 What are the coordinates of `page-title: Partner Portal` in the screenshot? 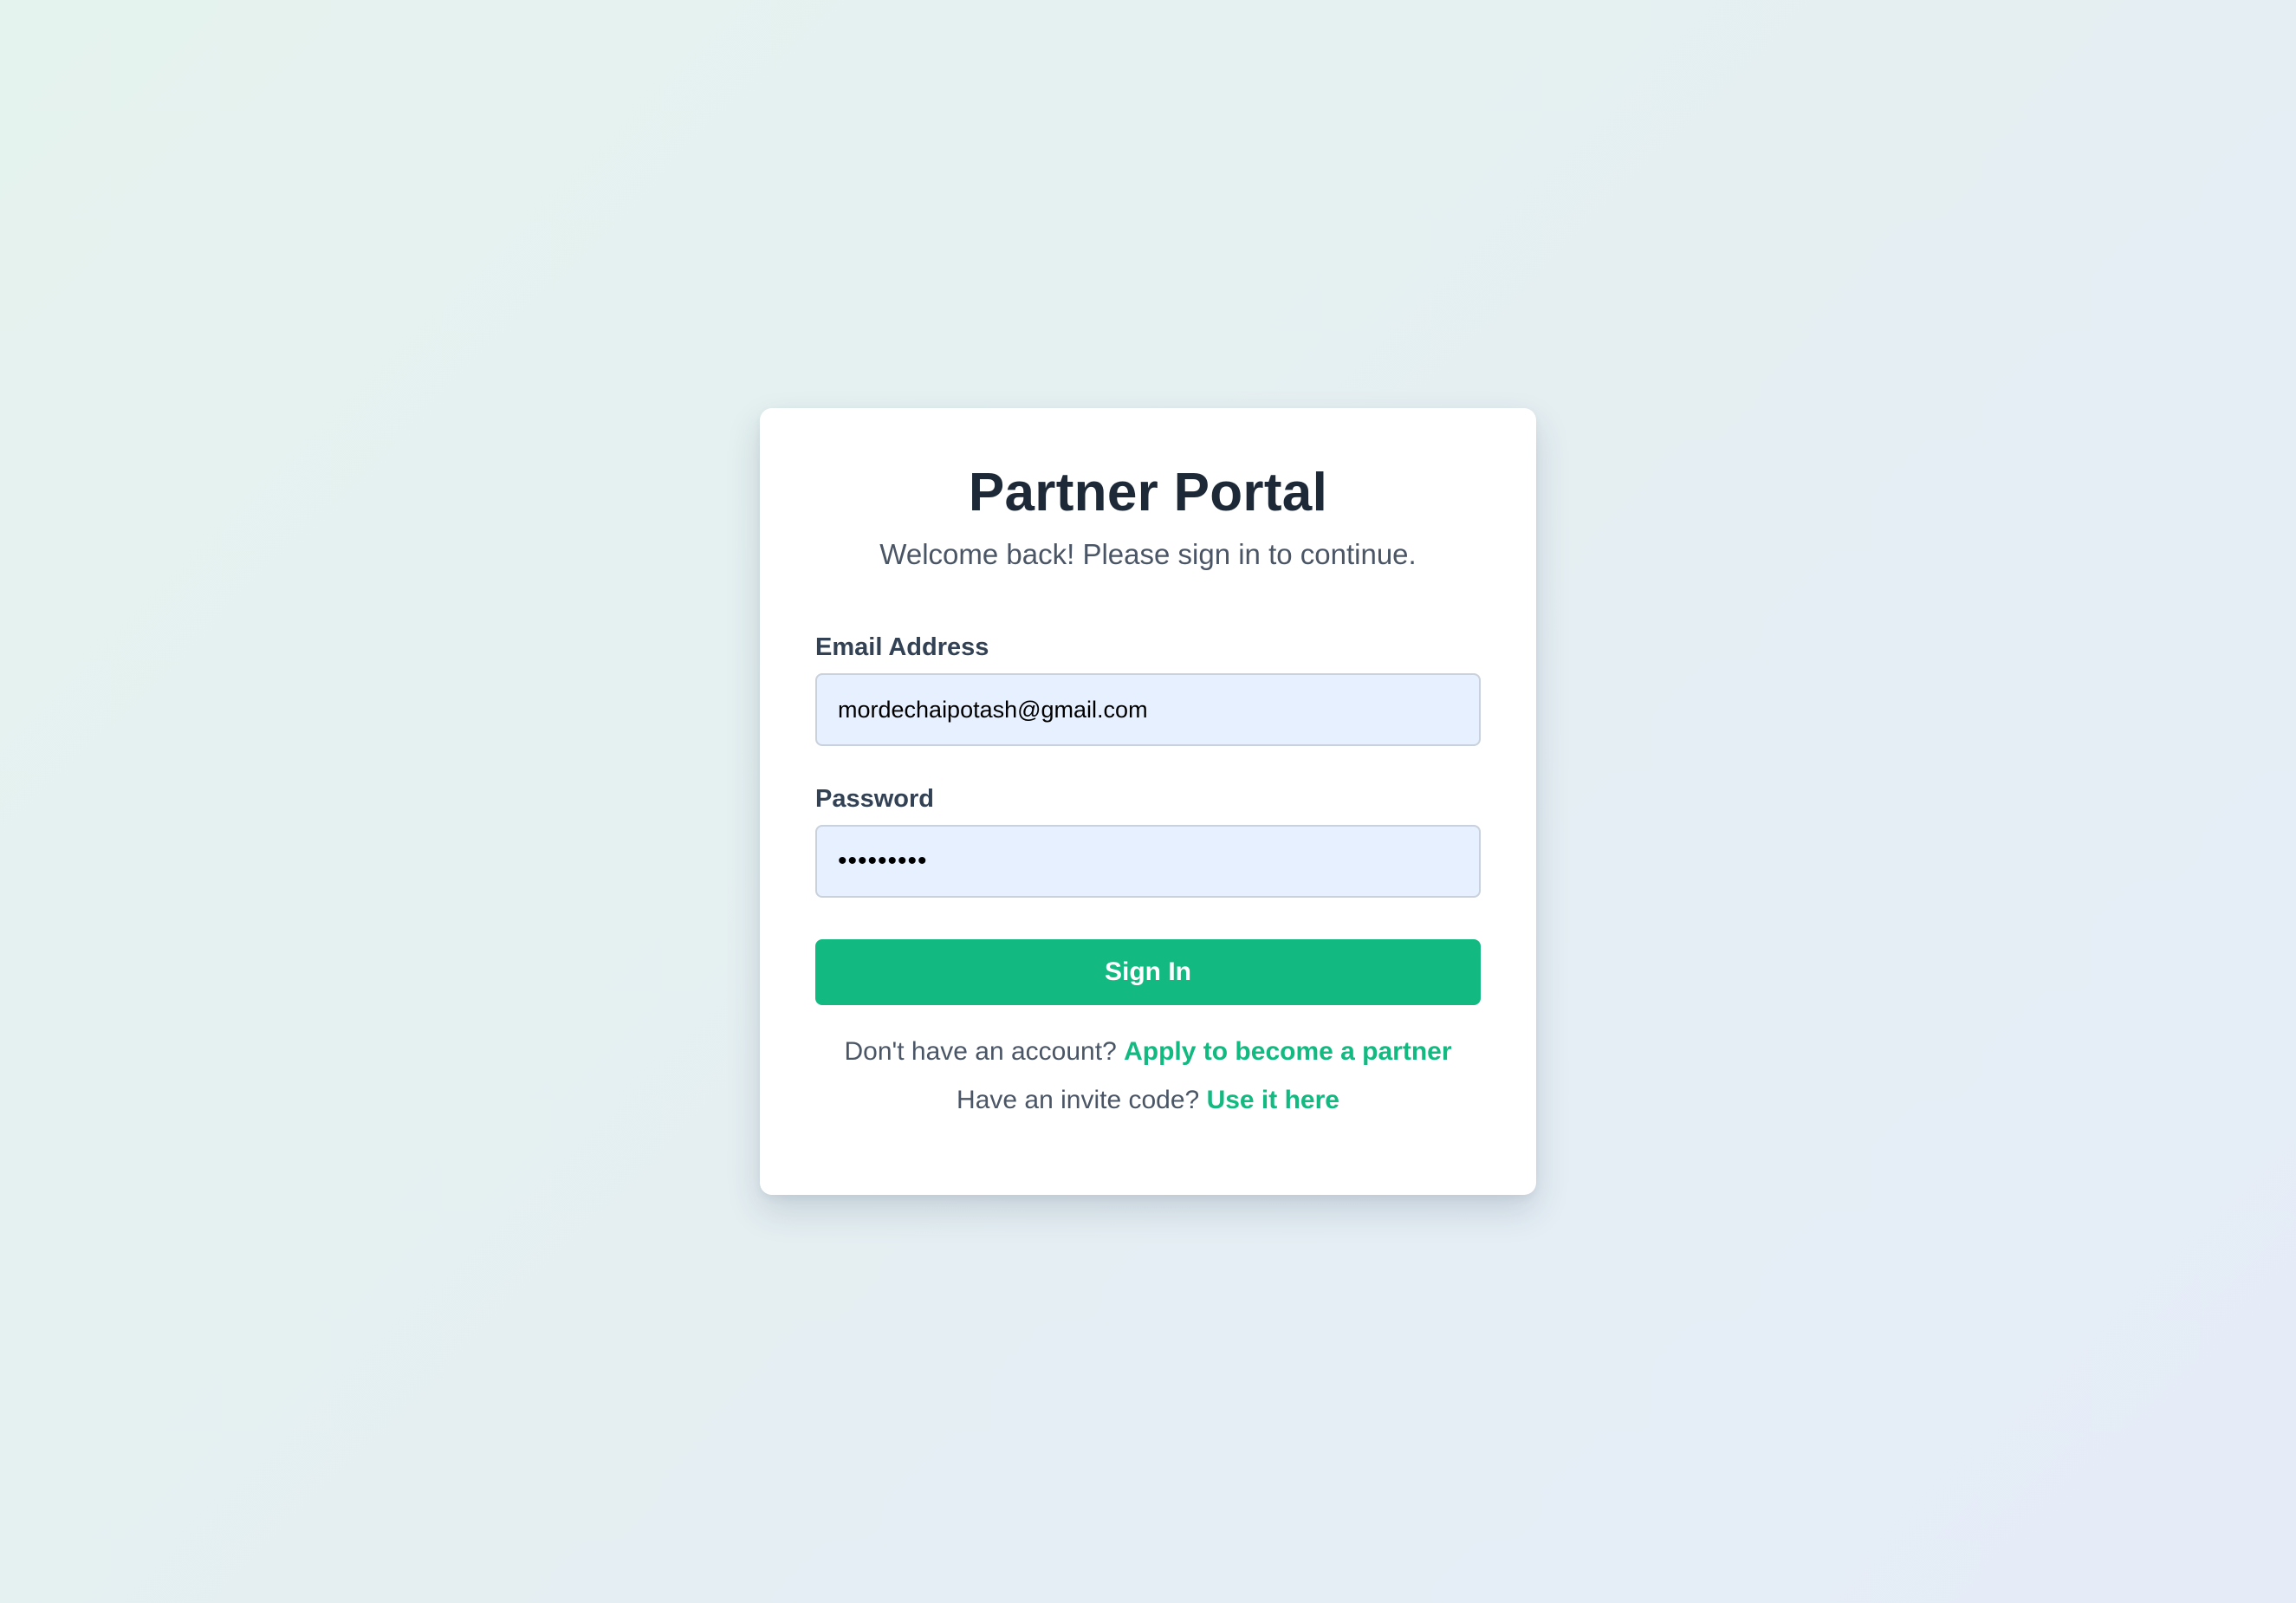 It's located at (1148, 493).